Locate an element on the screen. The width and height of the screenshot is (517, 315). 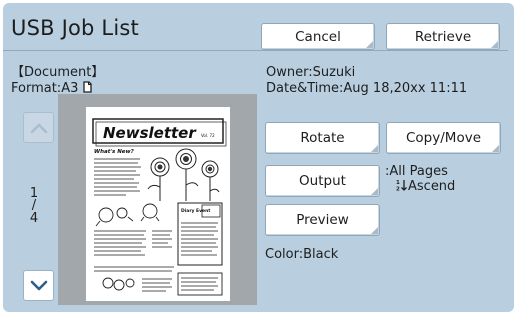
cancel-button: Cancel is located at coordinates (318, 36).